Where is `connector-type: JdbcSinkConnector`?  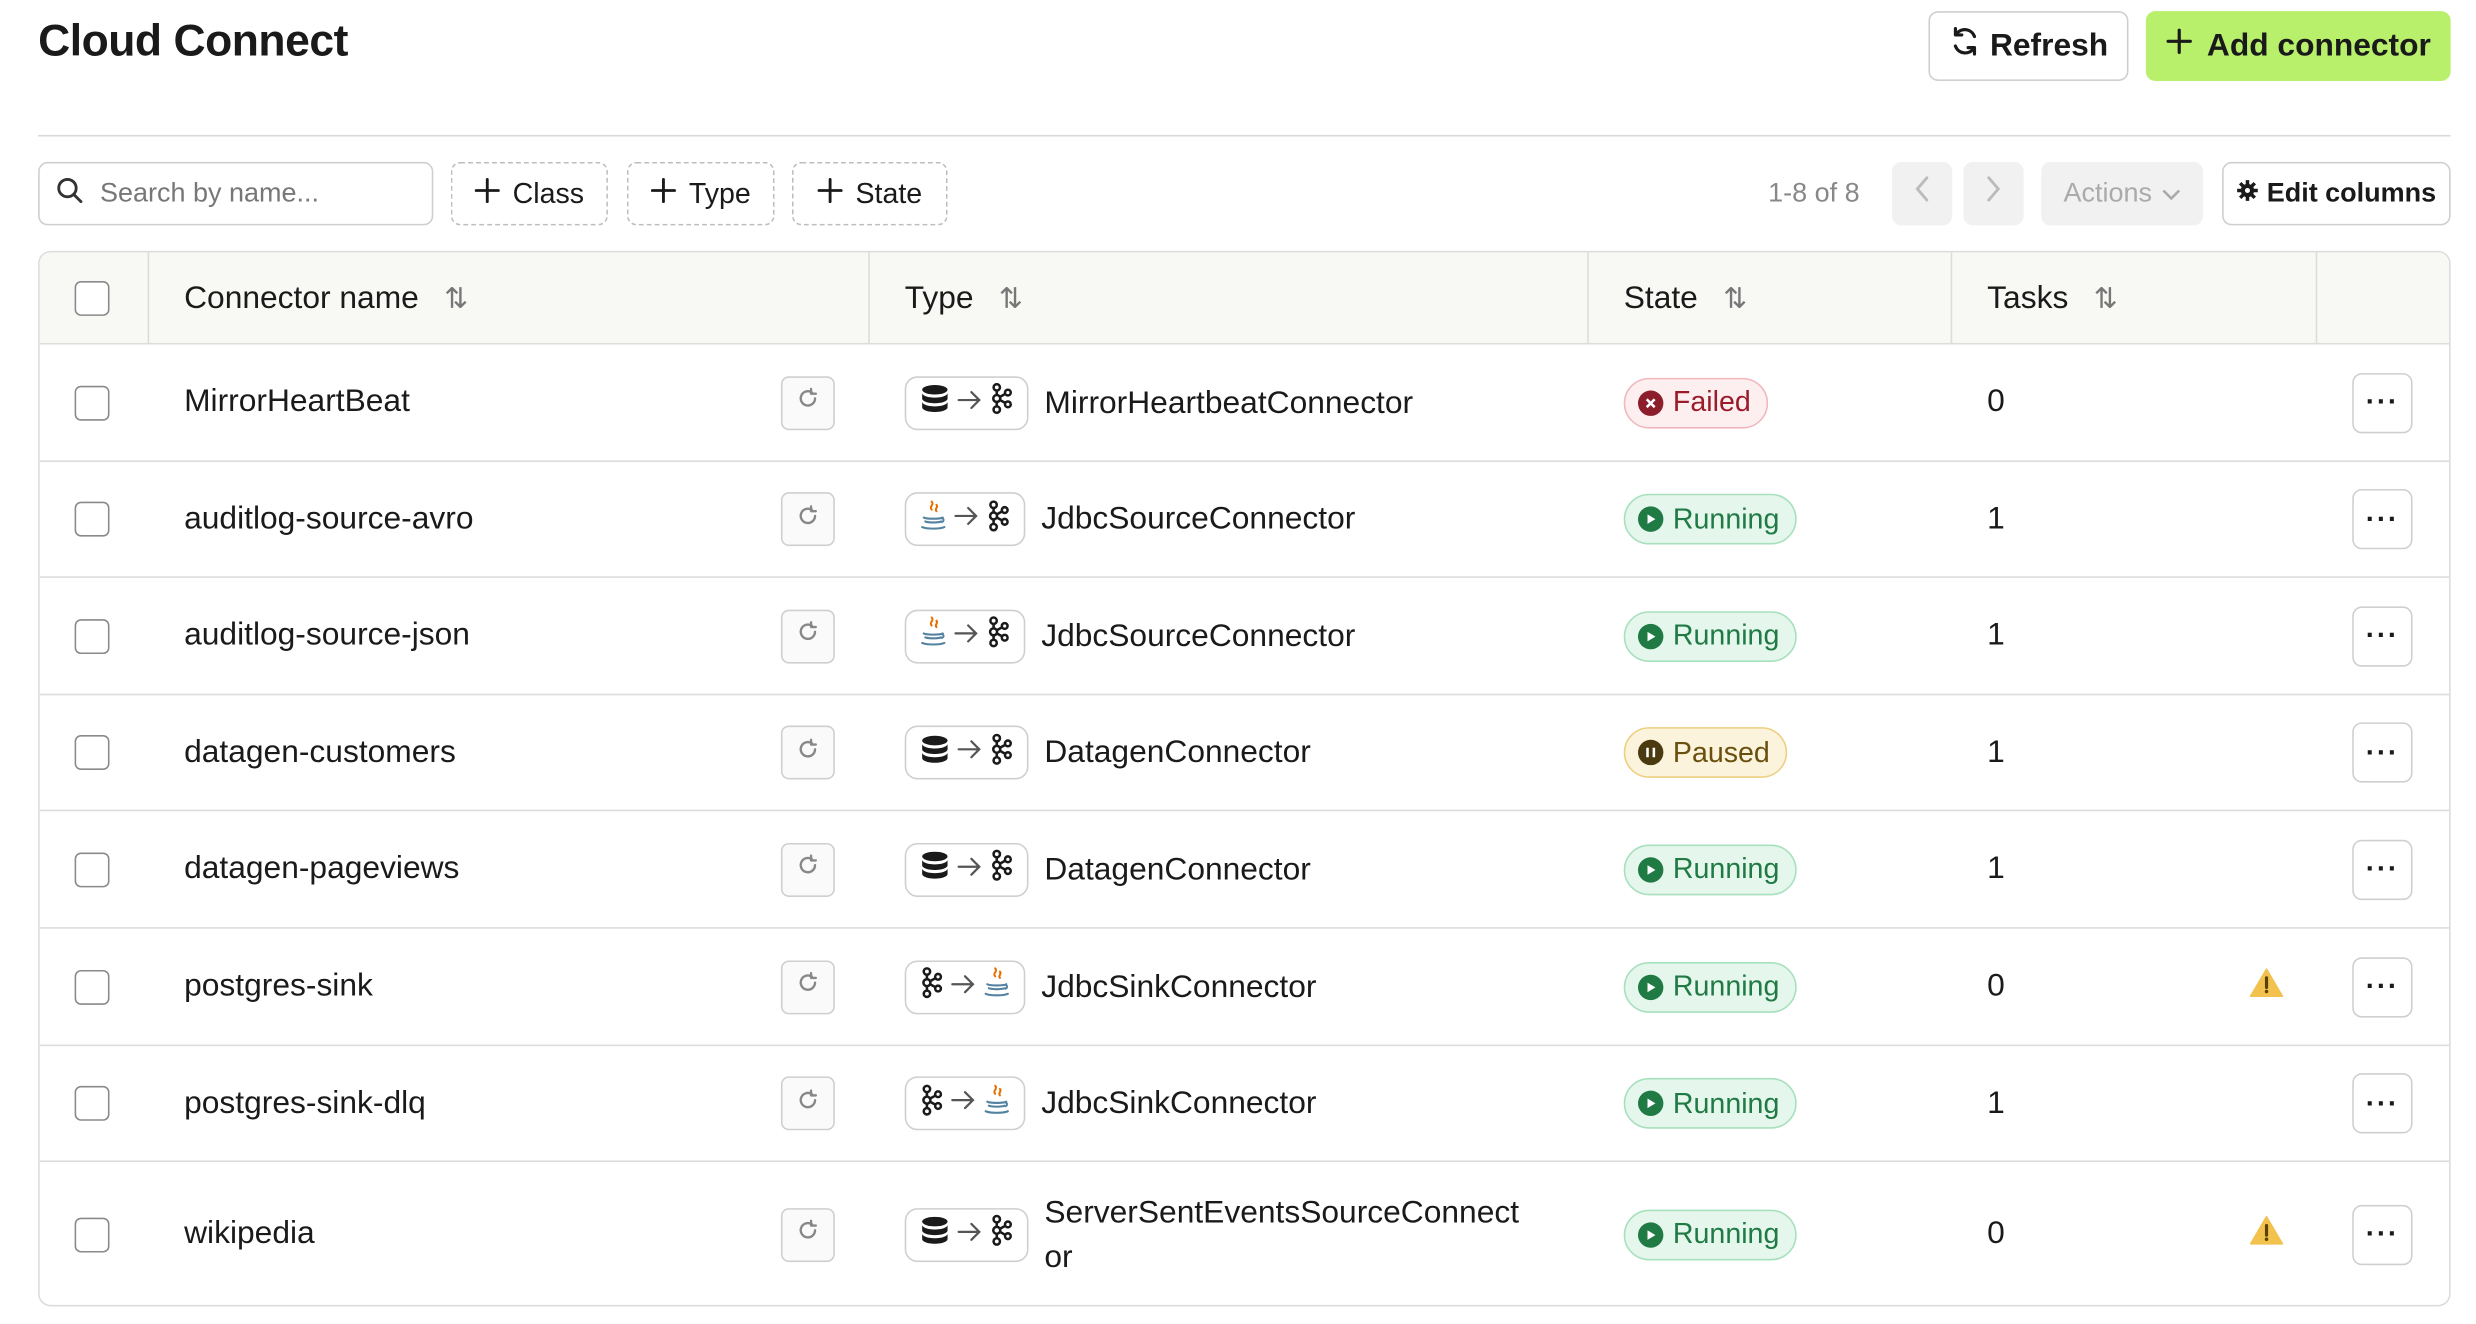 connector-type: JdbcSinkConnector is located at coordinates (1179, 987).